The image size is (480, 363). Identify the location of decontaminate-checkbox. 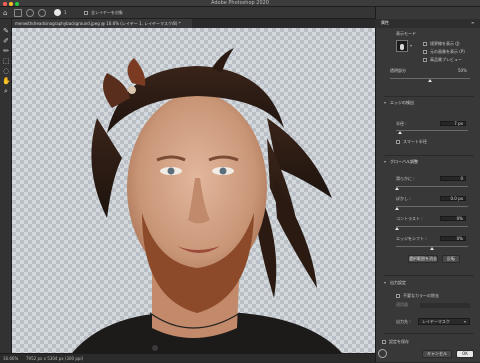
(398, 296).